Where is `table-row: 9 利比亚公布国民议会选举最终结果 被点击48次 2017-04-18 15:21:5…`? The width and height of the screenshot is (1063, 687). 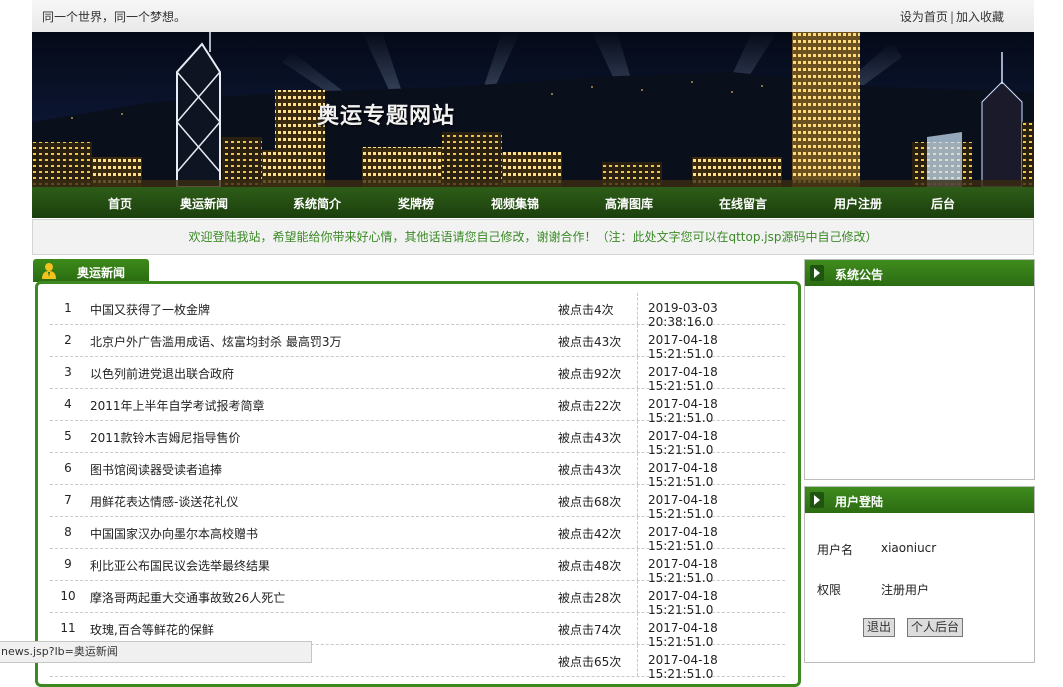 table-row: 9 利比亚公布国民议会选举最终结果 被点击48次 2017-04-18 15:21:5… is located at coordinates (417, 567).